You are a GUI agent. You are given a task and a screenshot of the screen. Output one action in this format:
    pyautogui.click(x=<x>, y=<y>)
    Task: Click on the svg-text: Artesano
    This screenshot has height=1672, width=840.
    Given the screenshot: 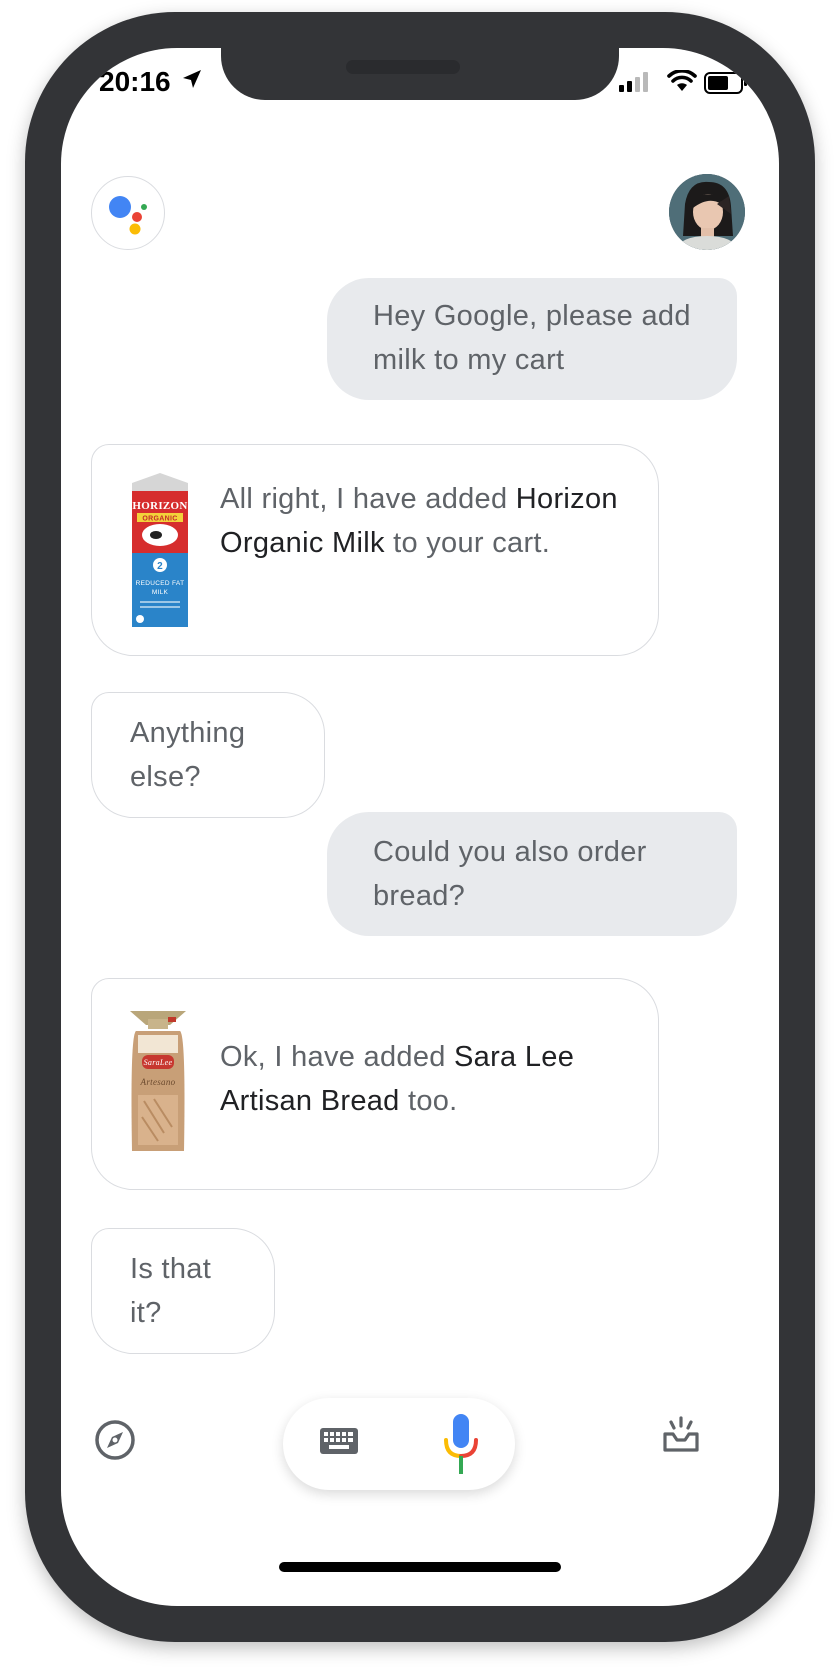 What is the action you would take?
    pyautogui.click(x=158, y=1082)
    